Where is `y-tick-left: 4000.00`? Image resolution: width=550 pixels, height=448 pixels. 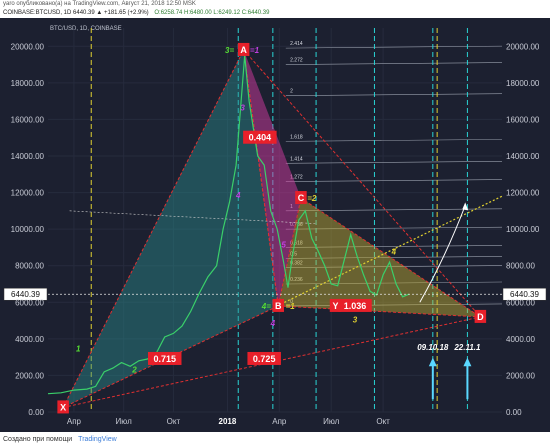 y-tick-left: 4000.00 is located at coordinates (29, 339).